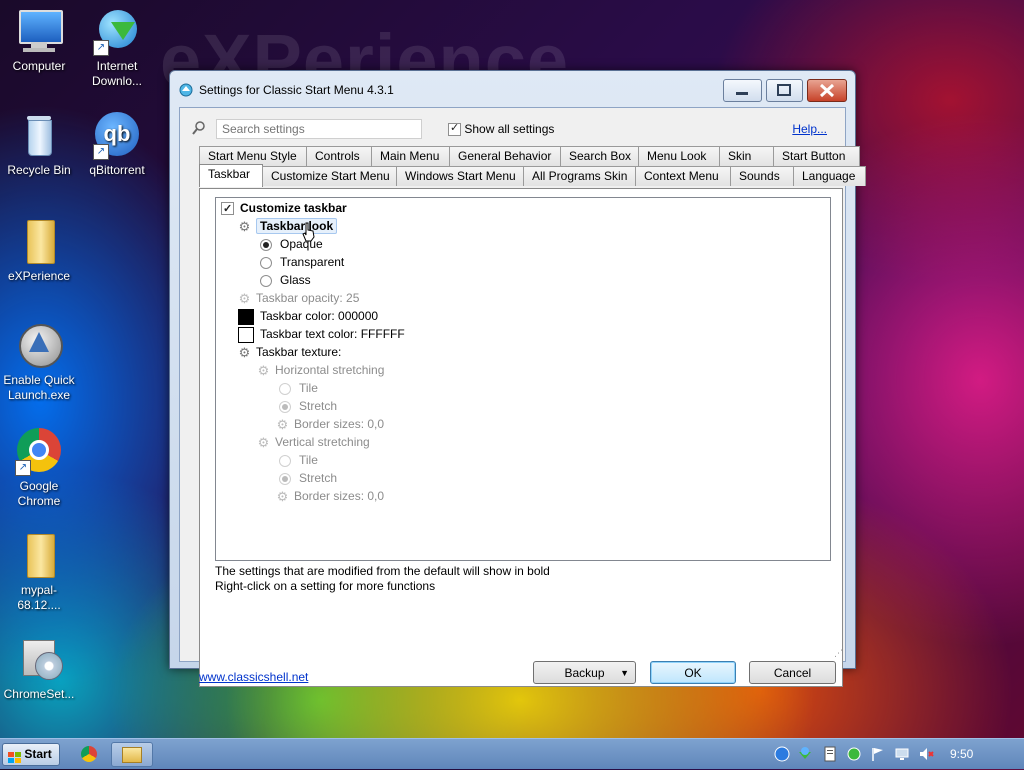 This screenshot has height=770, width=1024. What do you see at coordinates (117, 145) in the screenshot?
I see `desktop-icon-qbittorrent: qb ↗ qBittorrent` at bounding box center [117, 145].